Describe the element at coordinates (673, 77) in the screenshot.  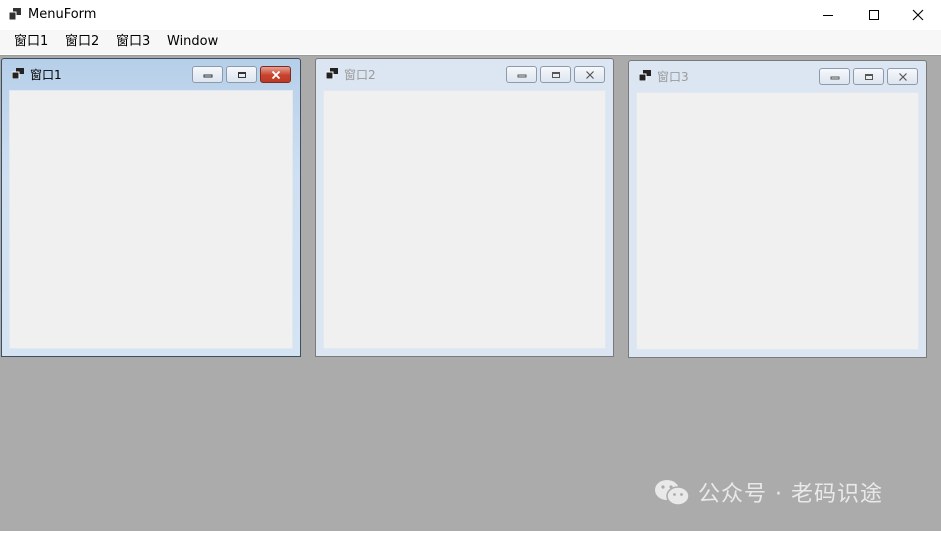
I see `child-title: 窗口3` at that location.